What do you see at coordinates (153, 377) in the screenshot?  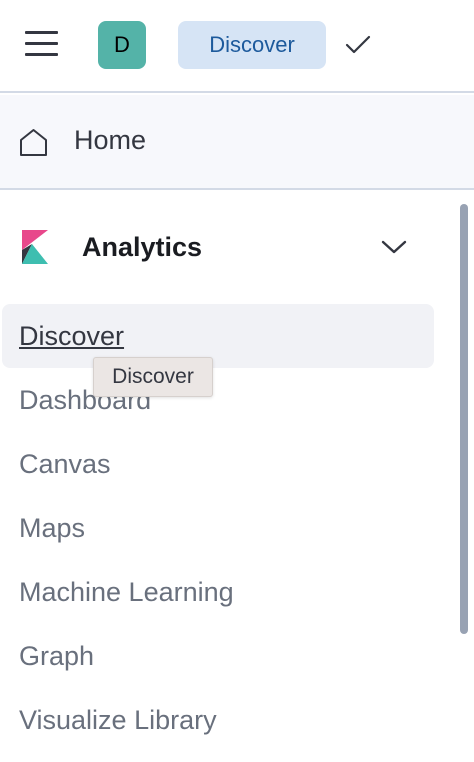 I see `tooltip: Discover` at bounding box center [153, 377].